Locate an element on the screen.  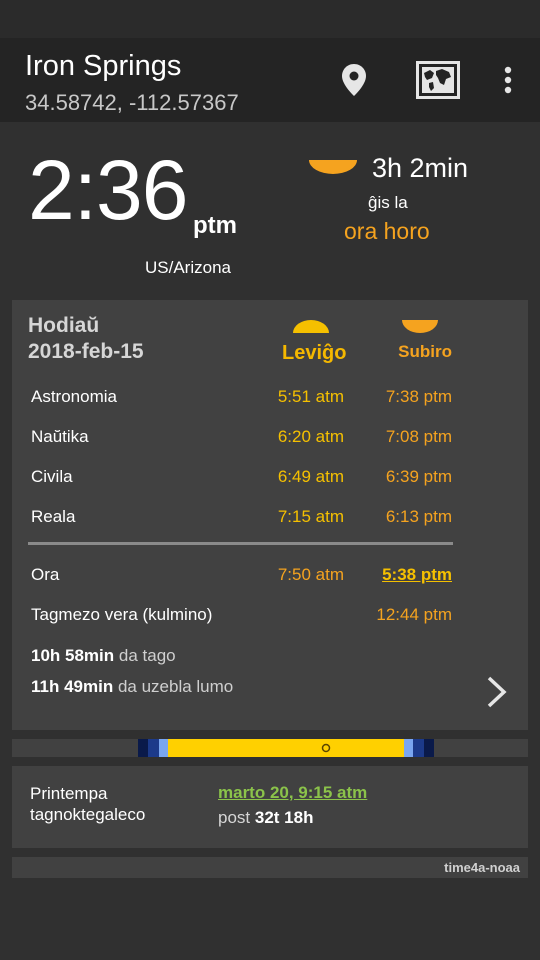
equinox-countdown-value: 32t 18h is located at coordinates (284, 817).